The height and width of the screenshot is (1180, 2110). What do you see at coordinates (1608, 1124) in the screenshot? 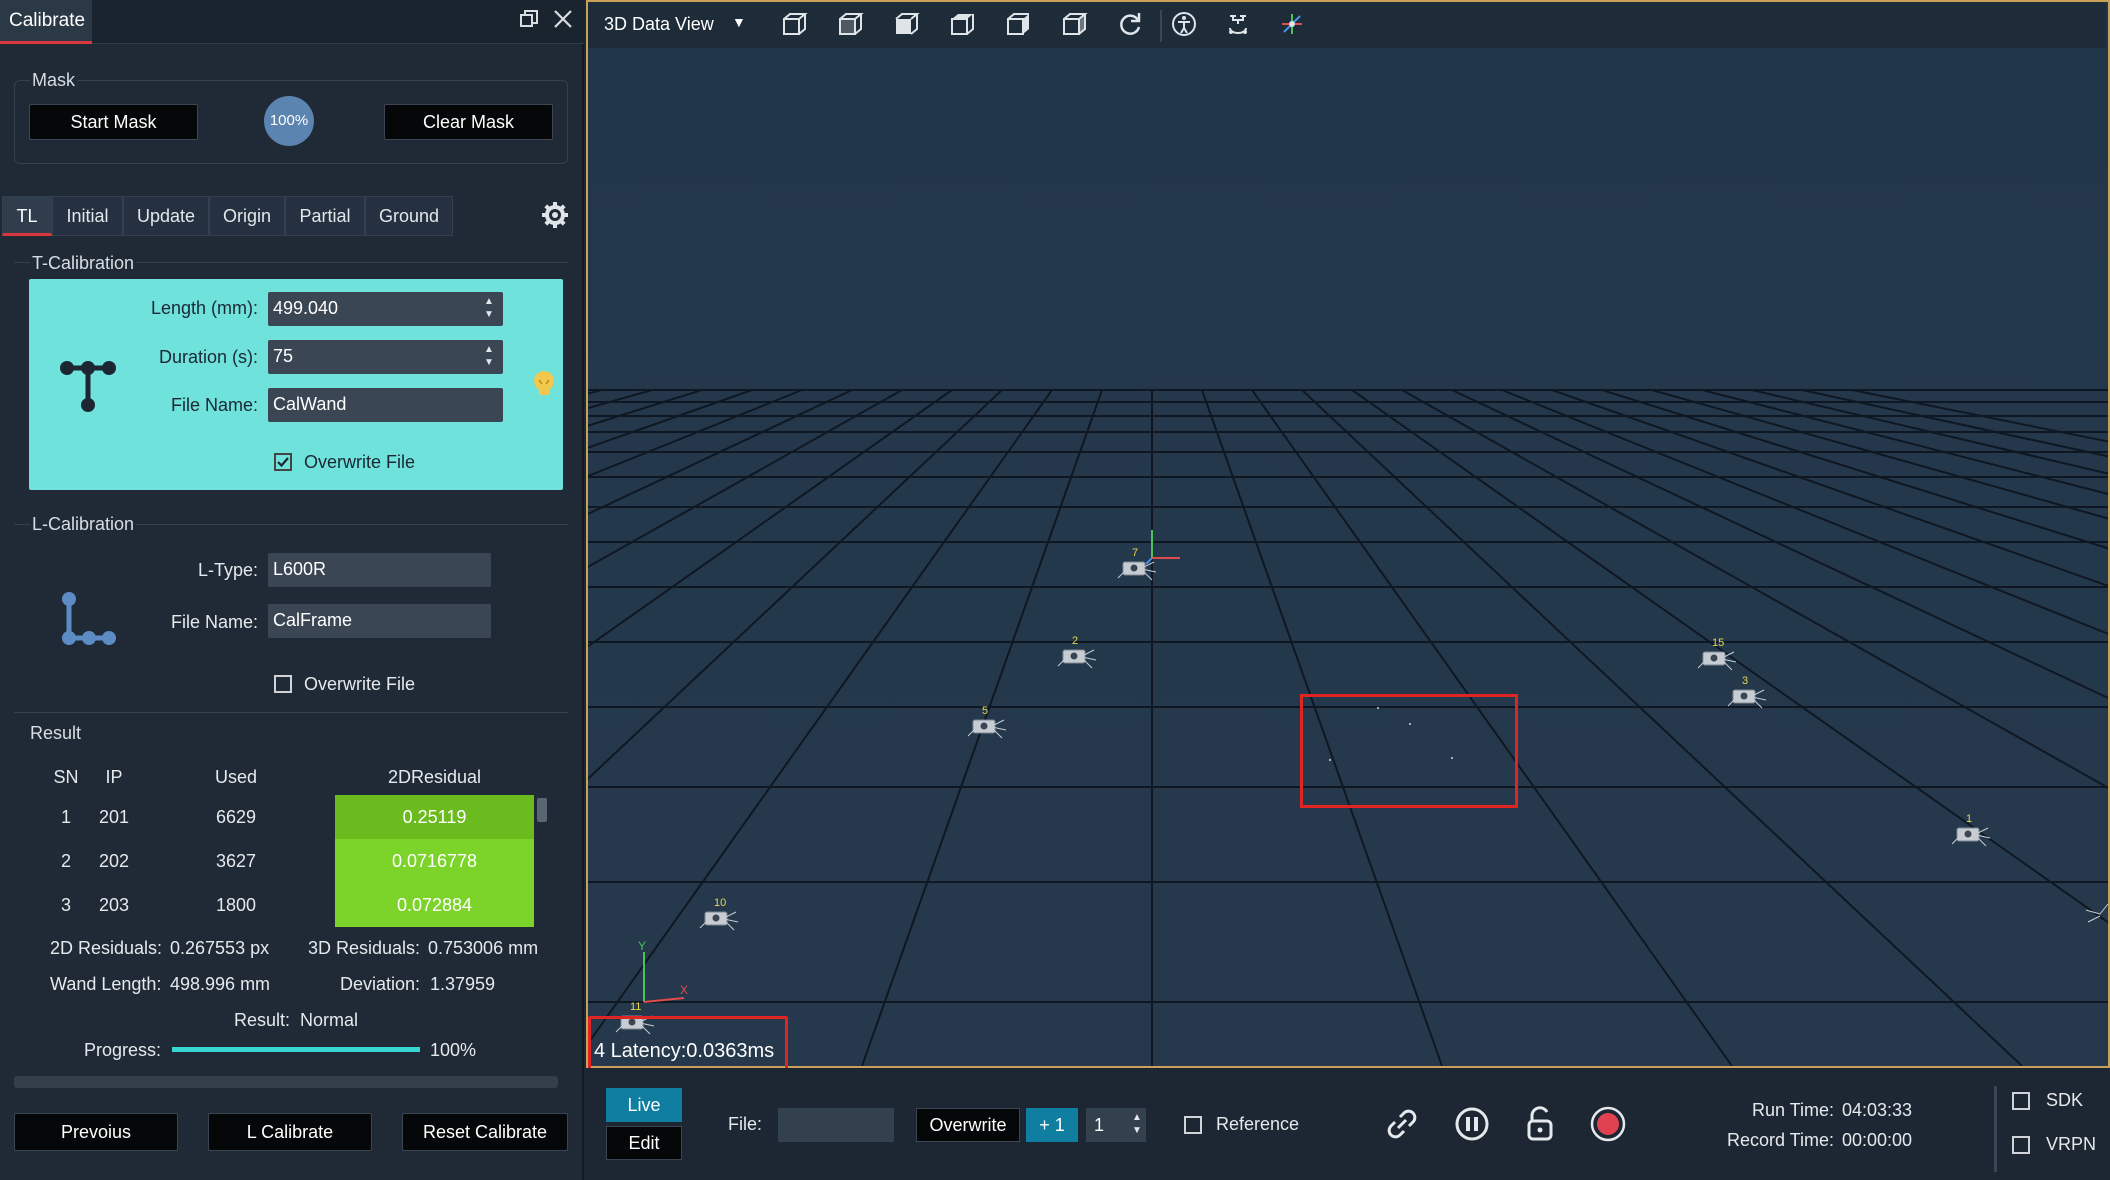
I see `record-icon` at bounding box center [1608, 1124].